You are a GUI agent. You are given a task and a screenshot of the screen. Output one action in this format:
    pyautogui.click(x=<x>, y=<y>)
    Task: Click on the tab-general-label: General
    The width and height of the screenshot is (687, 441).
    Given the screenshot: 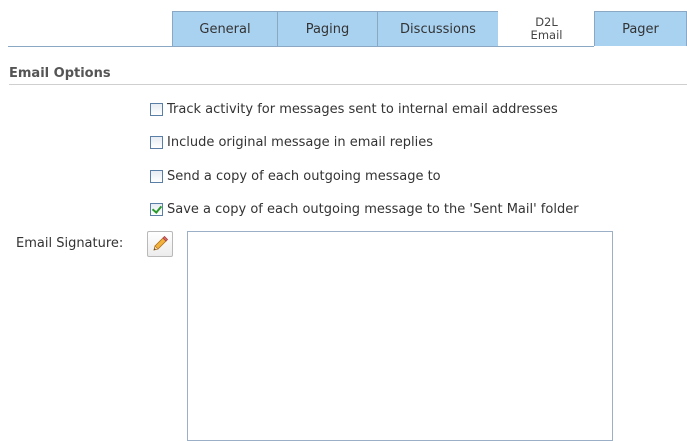 What is the action you would take?
    pyautogui.click(x=225, y=29)
    